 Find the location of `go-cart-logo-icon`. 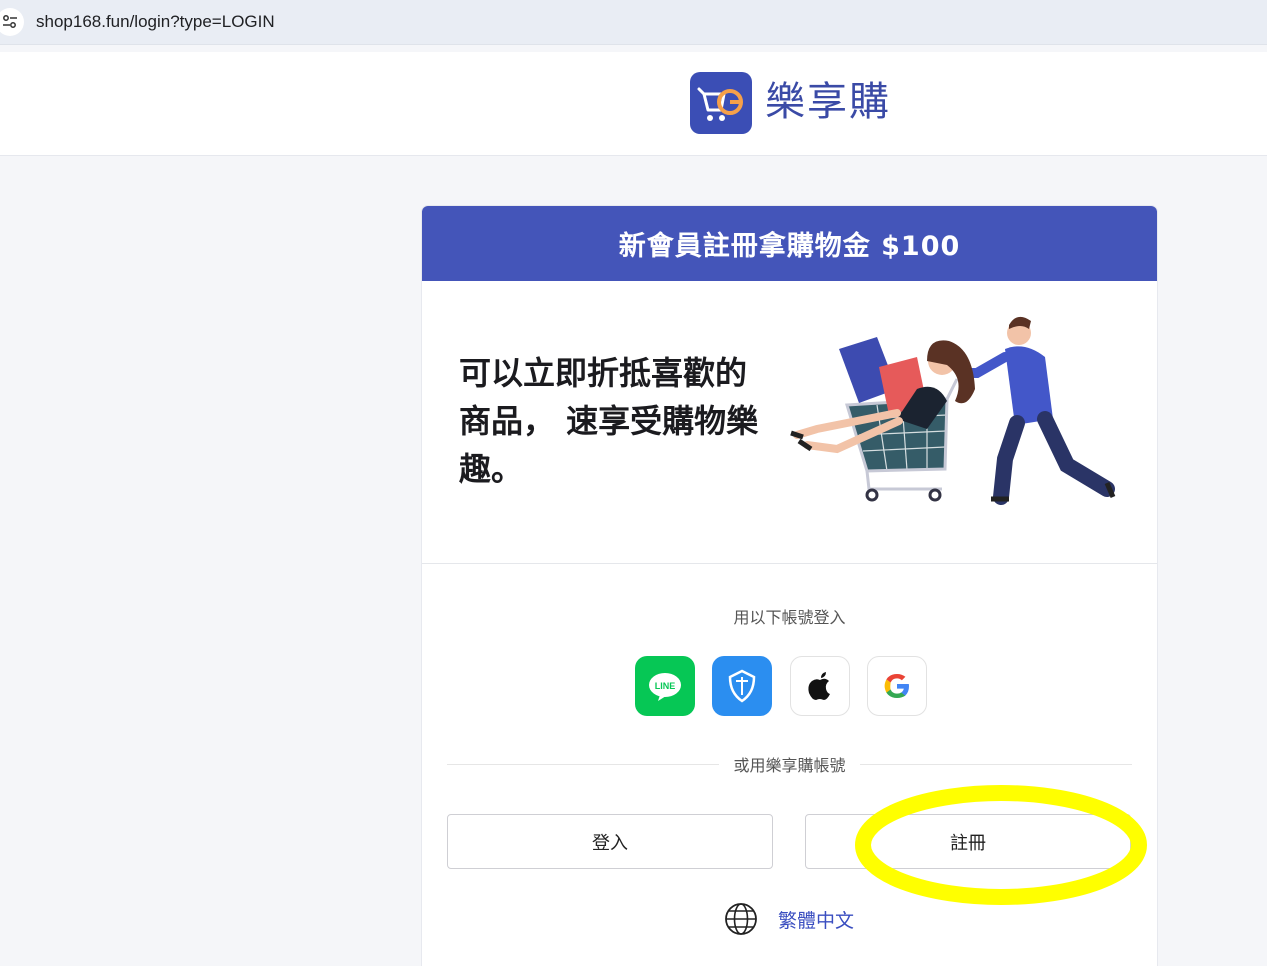

go-cart-logo-icon is located at coordinates (721, 103).